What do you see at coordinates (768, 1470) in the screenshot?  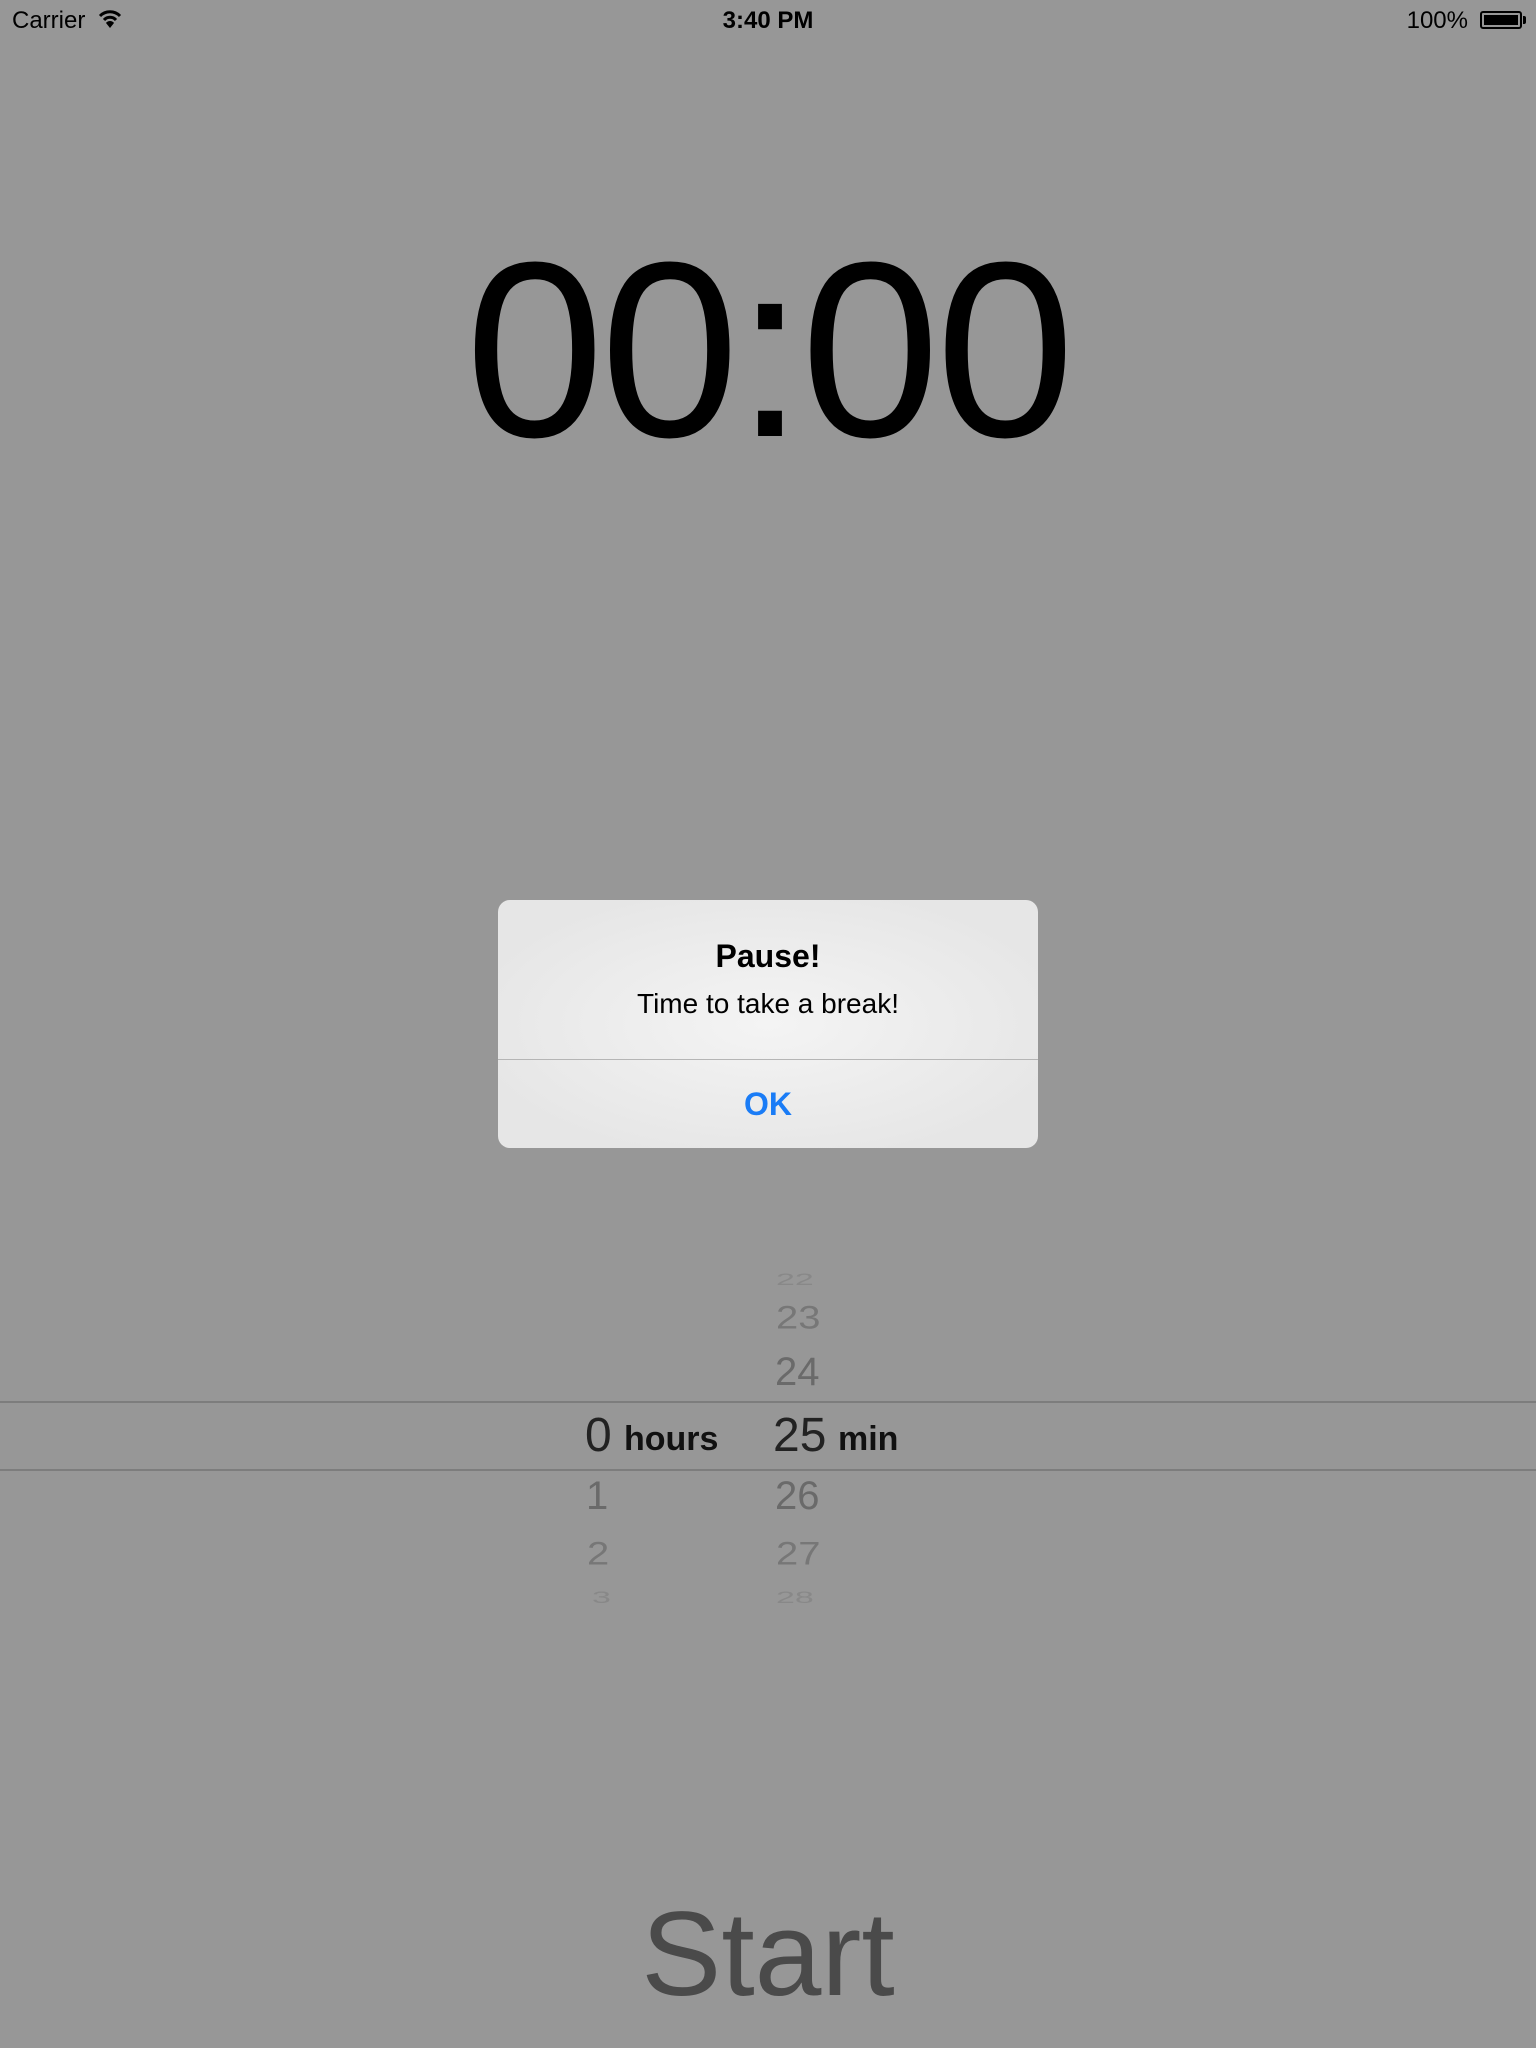 I see `picker-selection-bottom-line` at bounding box center [768, 1470].